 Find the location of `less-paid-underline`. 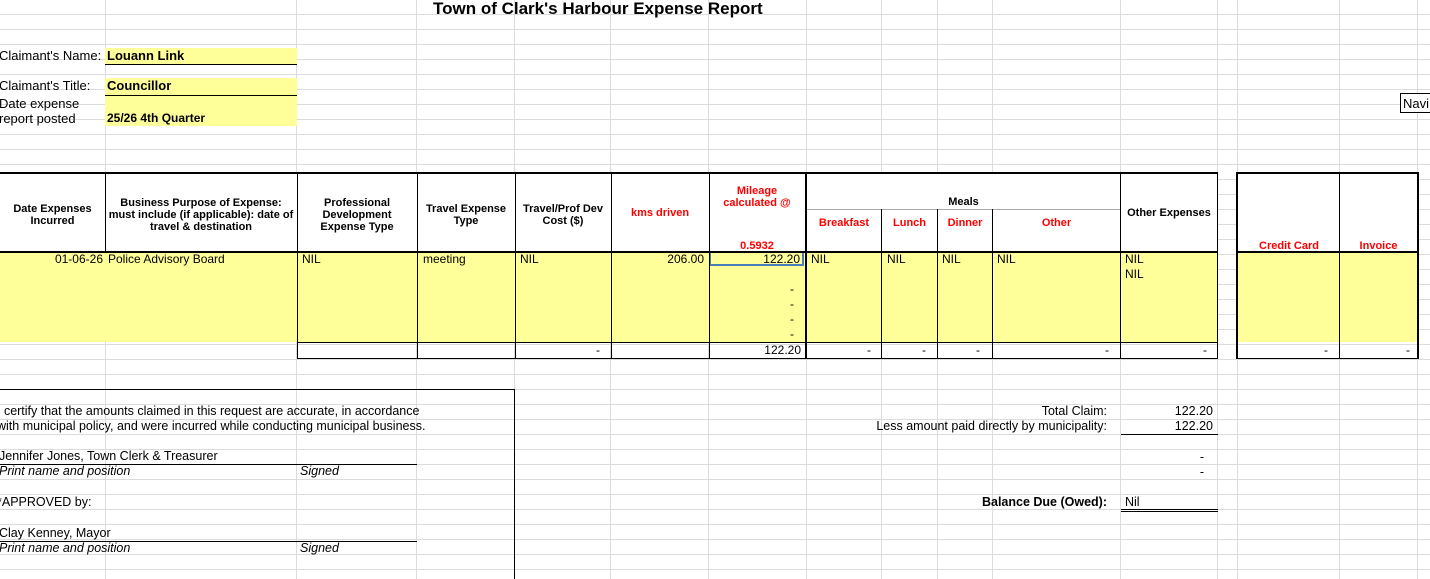

less-paid-underline is located at coordinates (1169, 434).